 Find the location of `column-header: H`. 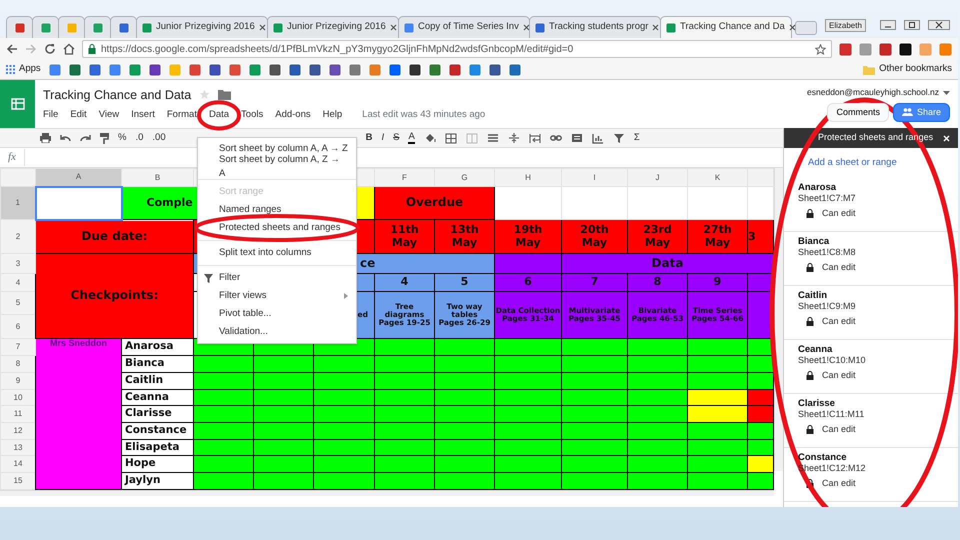

column-header: H is located at coordinates (528, 177).